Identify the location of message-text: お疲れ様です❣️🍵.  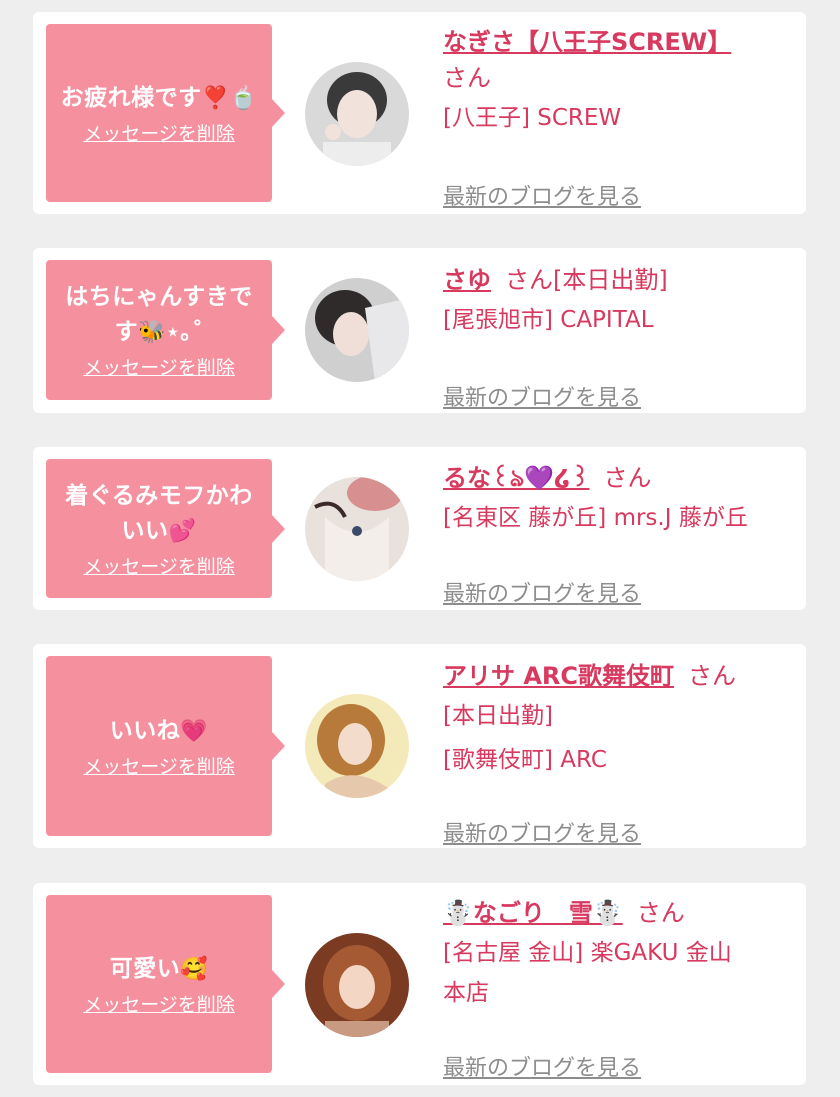
(159, 97).